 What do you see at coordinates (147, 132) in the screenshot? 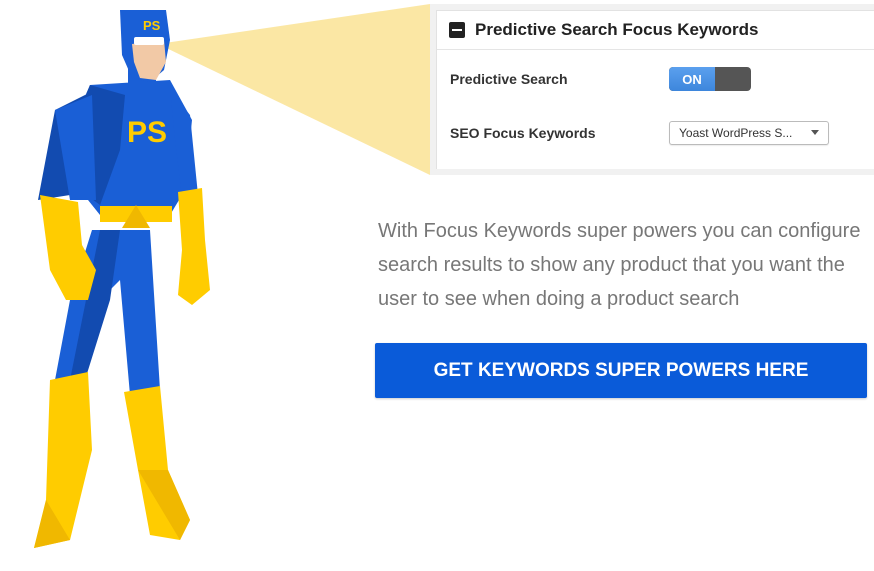
I see `chest-logo: PS` at bounding box center [147, 132].